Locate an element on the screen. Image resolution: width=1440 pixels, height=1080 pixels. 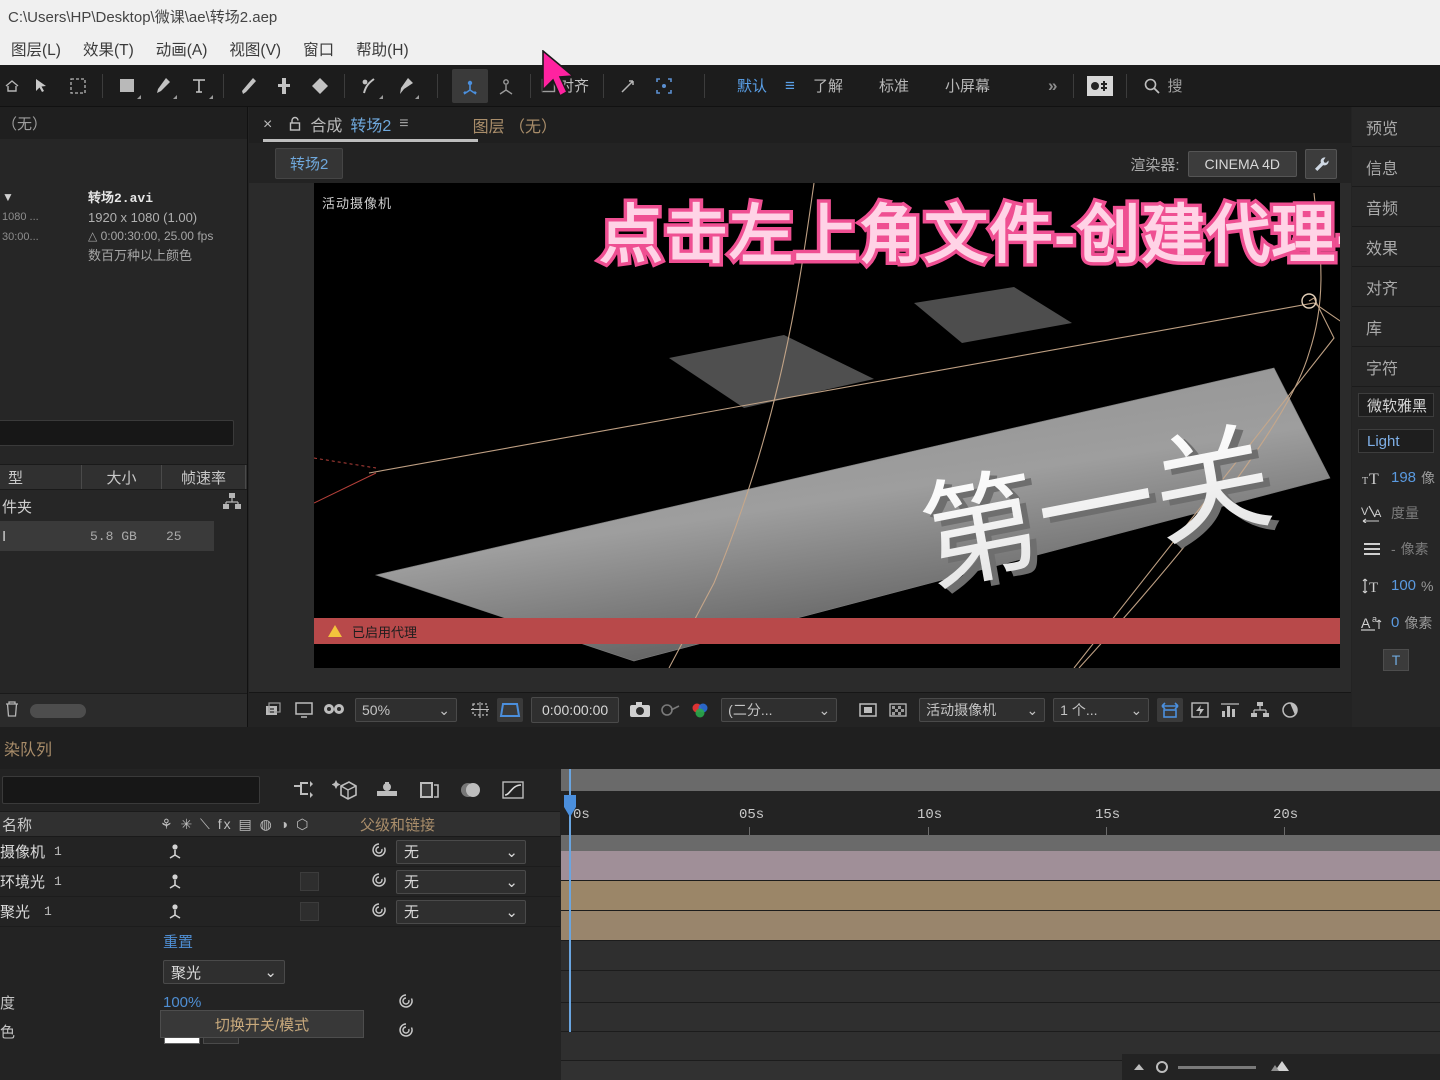
panel-tab-character: 字符 is located at coordinates (1396, 367).